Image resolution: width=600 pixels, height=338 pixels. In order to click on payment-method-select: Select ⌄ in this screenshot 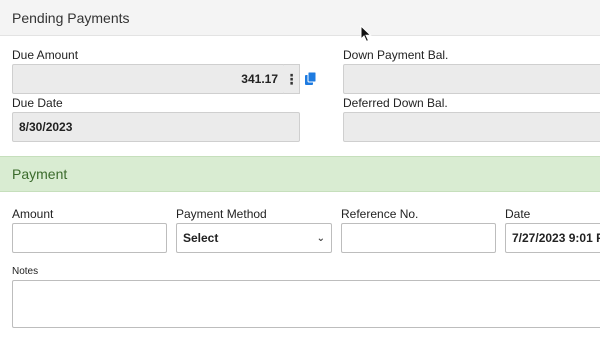, I will do `click(254, 238)`.